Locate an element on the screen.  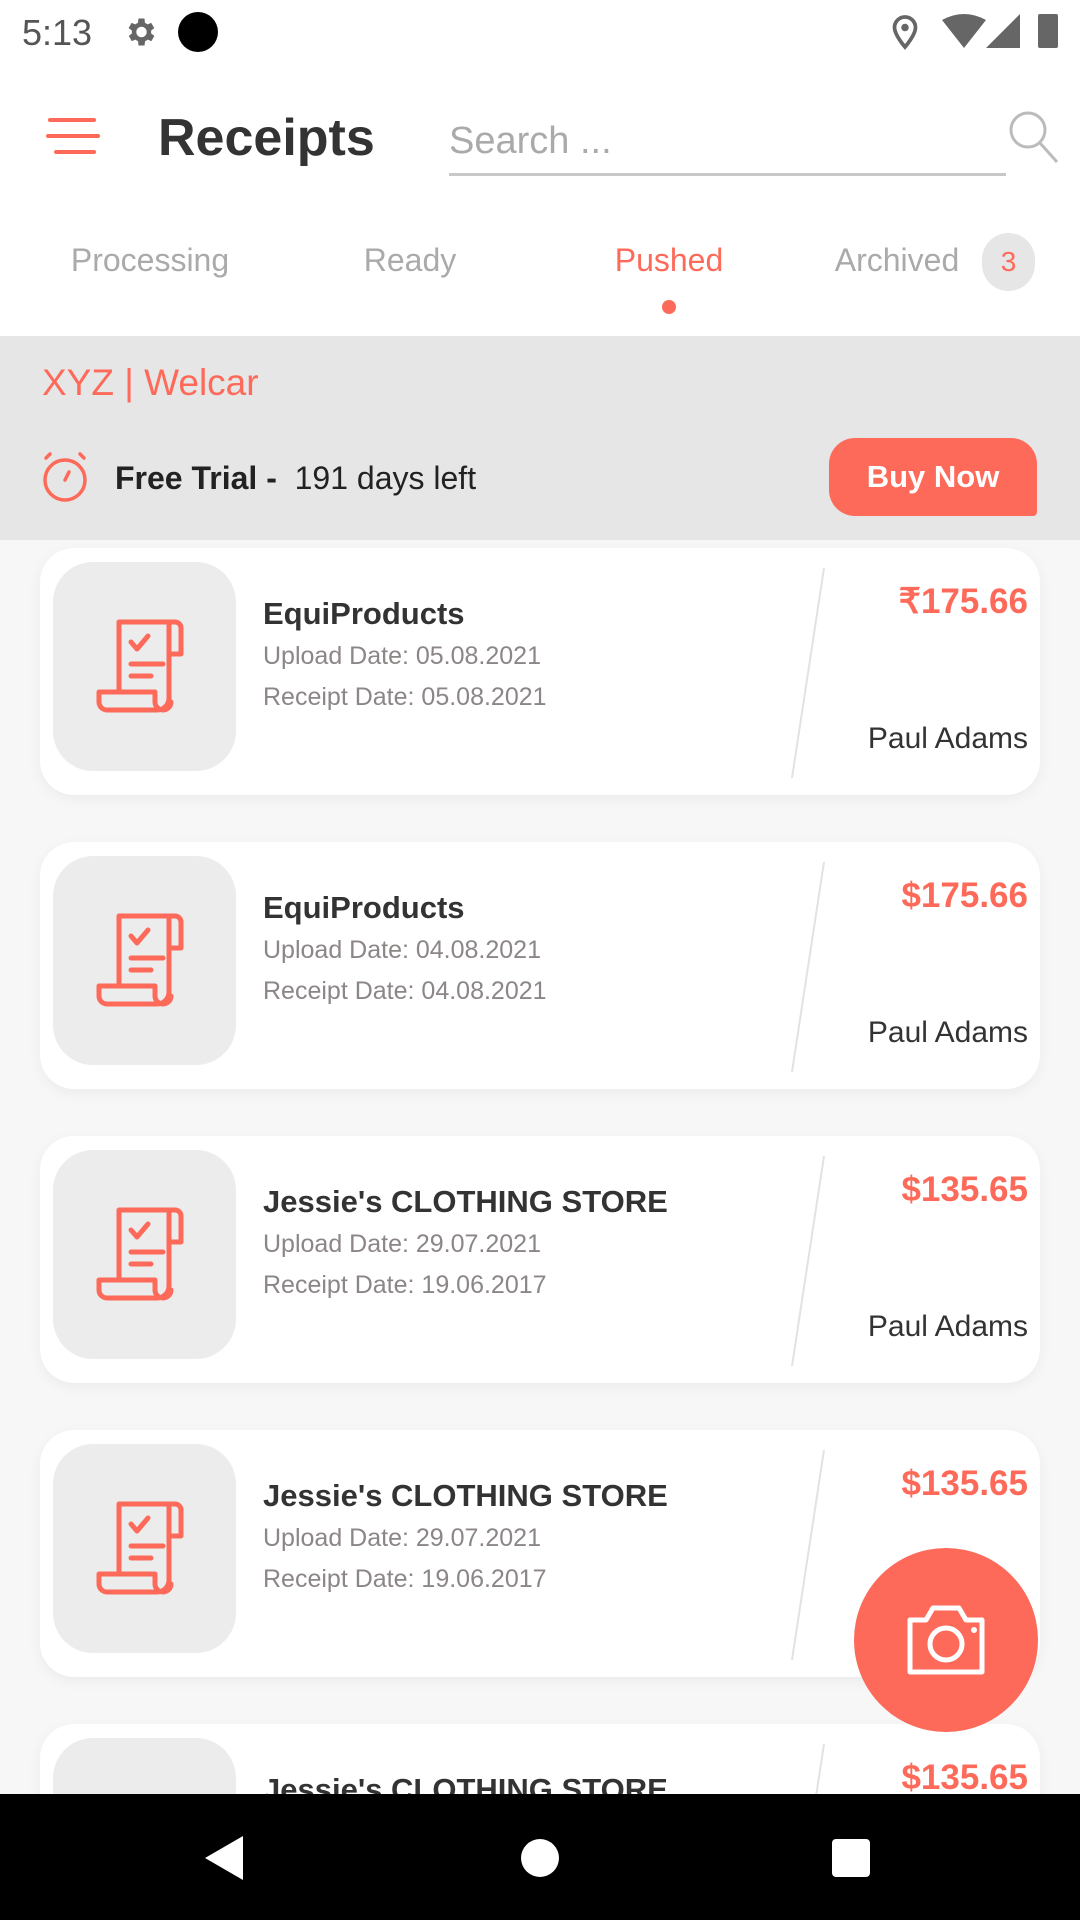
tab-ready: Ready is located at coordinates (410, 260).